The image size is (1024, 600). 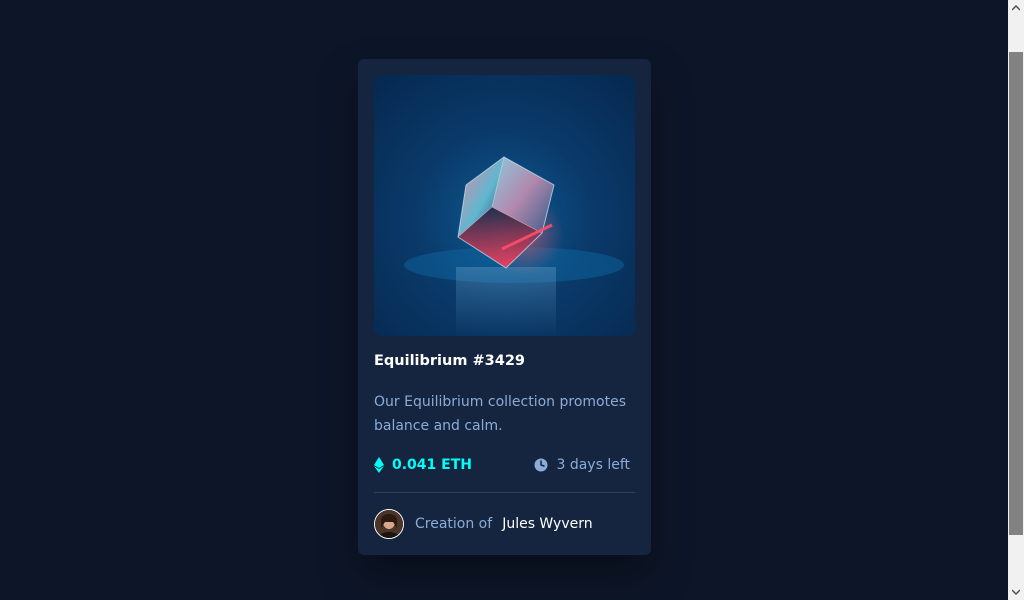 I want to click on ethereum-icon, so click(x=379, y=465).